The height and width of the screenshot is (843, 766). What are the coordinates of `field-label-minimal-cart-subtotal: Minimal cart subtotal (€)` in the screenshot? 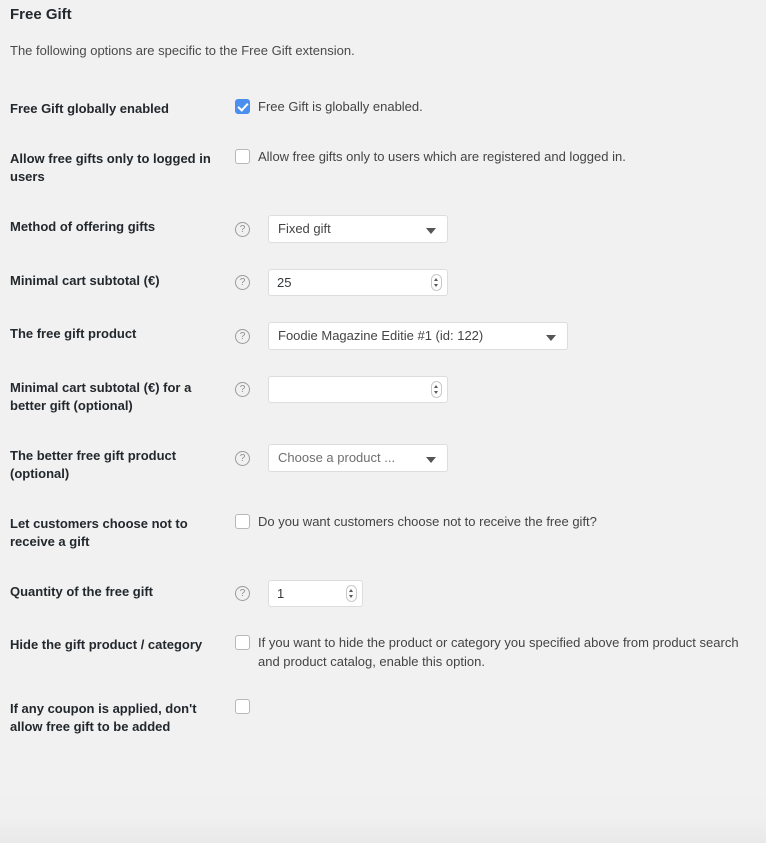 It's located at (85, 280).